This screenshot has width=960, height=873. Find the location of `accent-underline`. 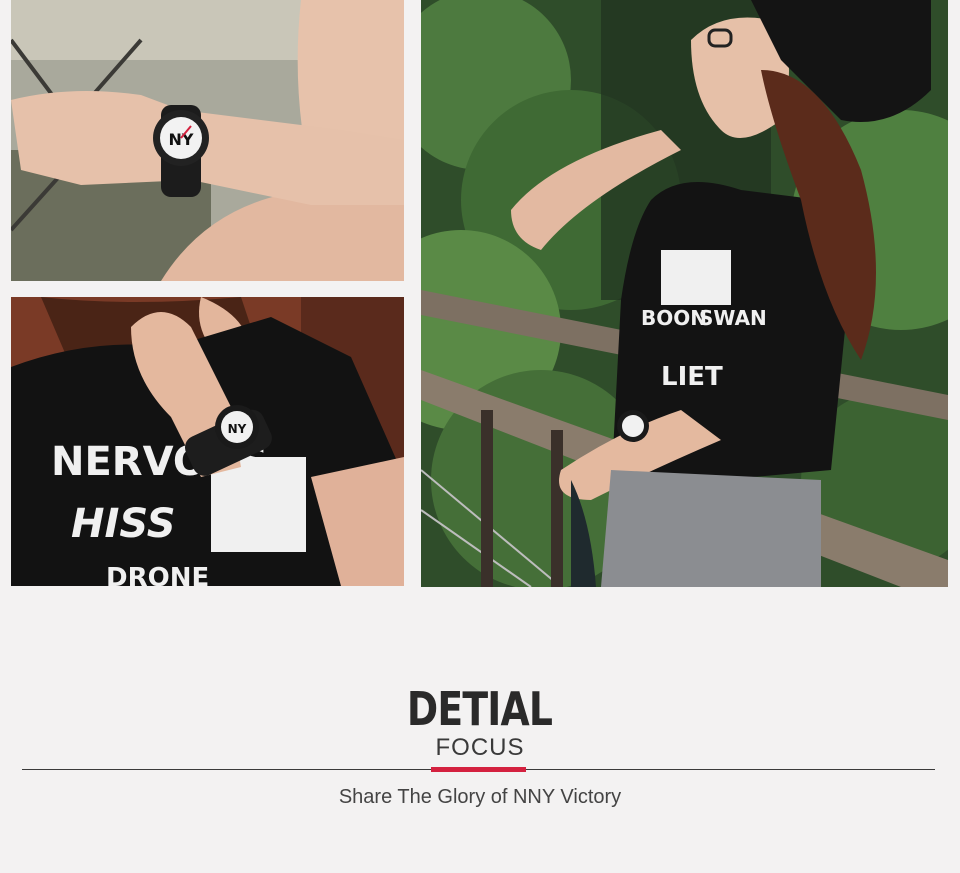

accent-underline is located at coordinates (478, 769).